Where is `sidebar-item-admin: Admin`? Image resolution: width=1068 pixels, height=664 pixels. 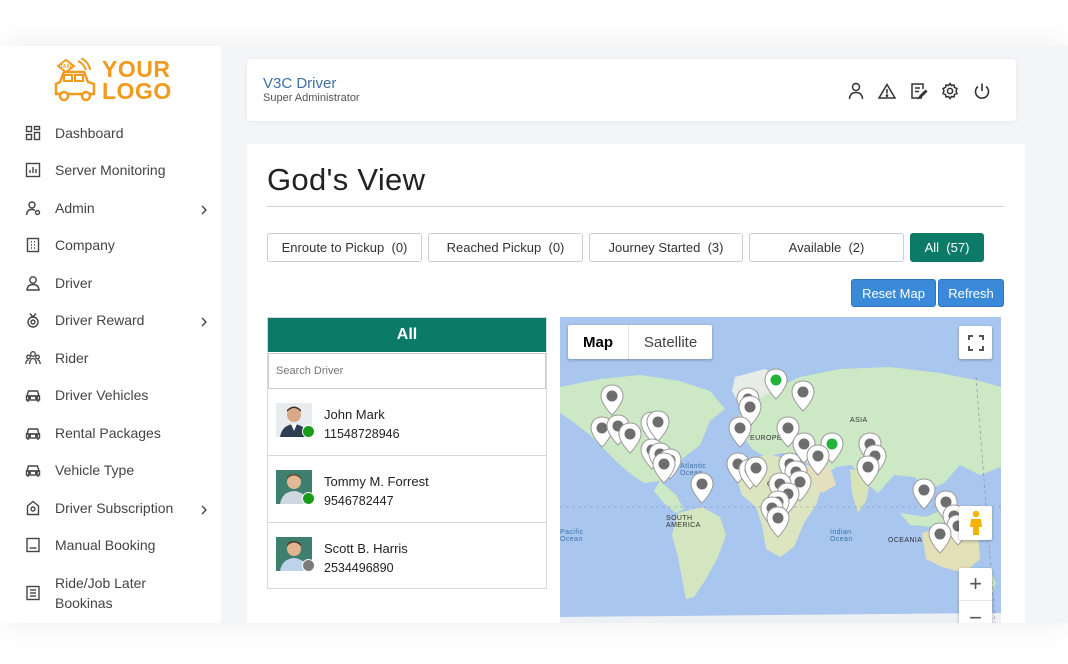 sidebar-item-admin: Admin is located at coordinates (119, 208).